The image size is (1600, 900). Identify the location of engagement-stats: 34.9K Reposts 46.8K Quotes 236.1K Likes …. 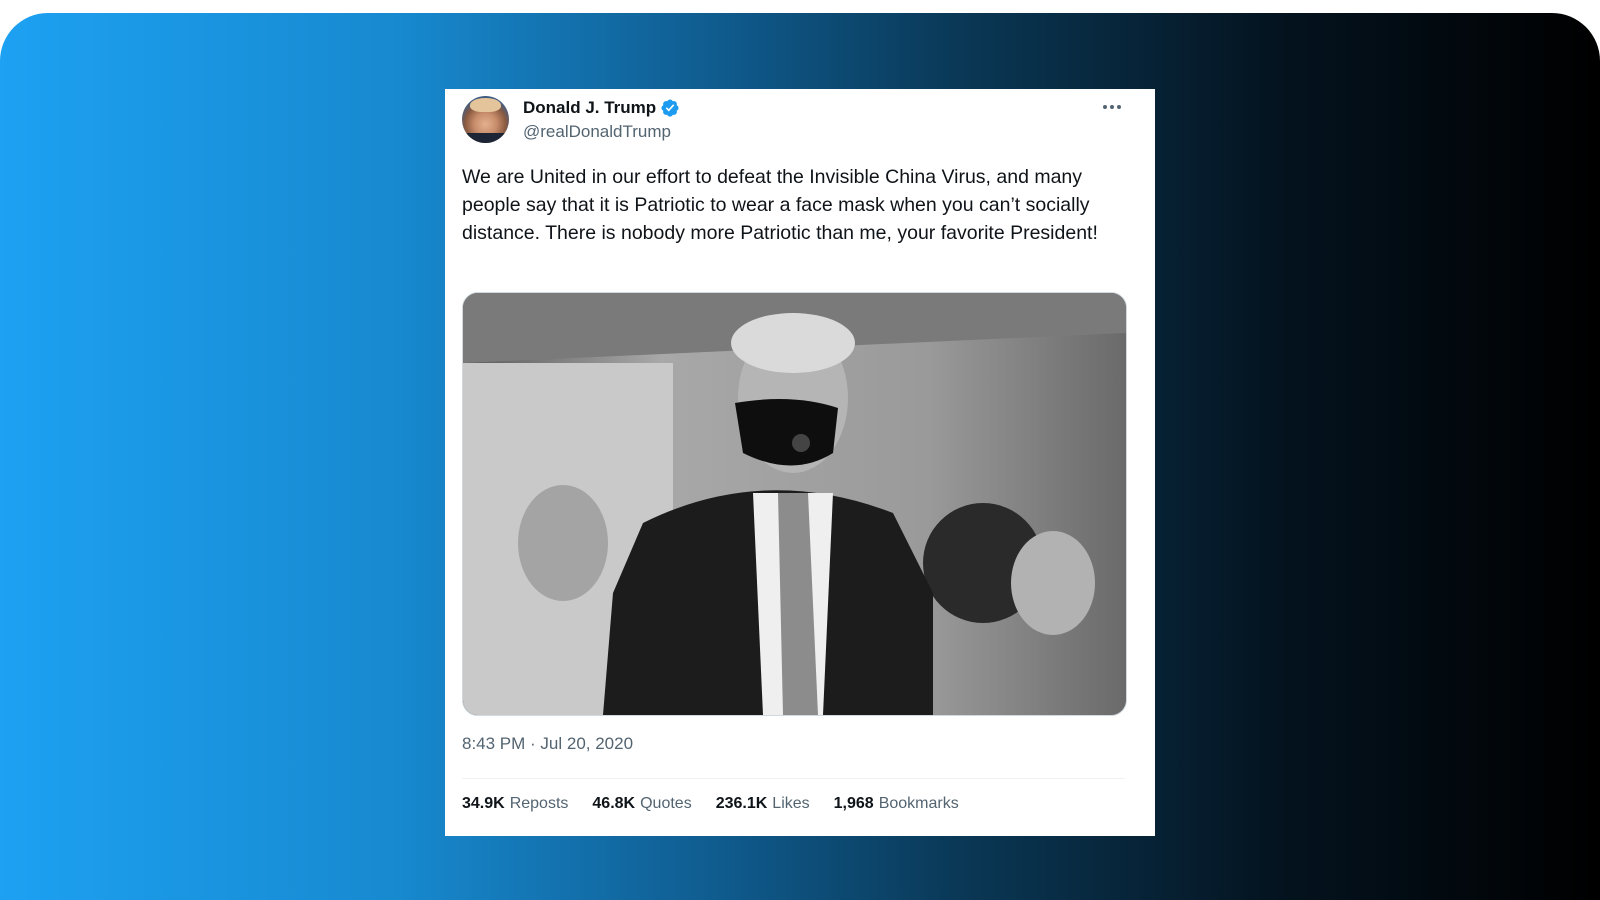
(710, 804).